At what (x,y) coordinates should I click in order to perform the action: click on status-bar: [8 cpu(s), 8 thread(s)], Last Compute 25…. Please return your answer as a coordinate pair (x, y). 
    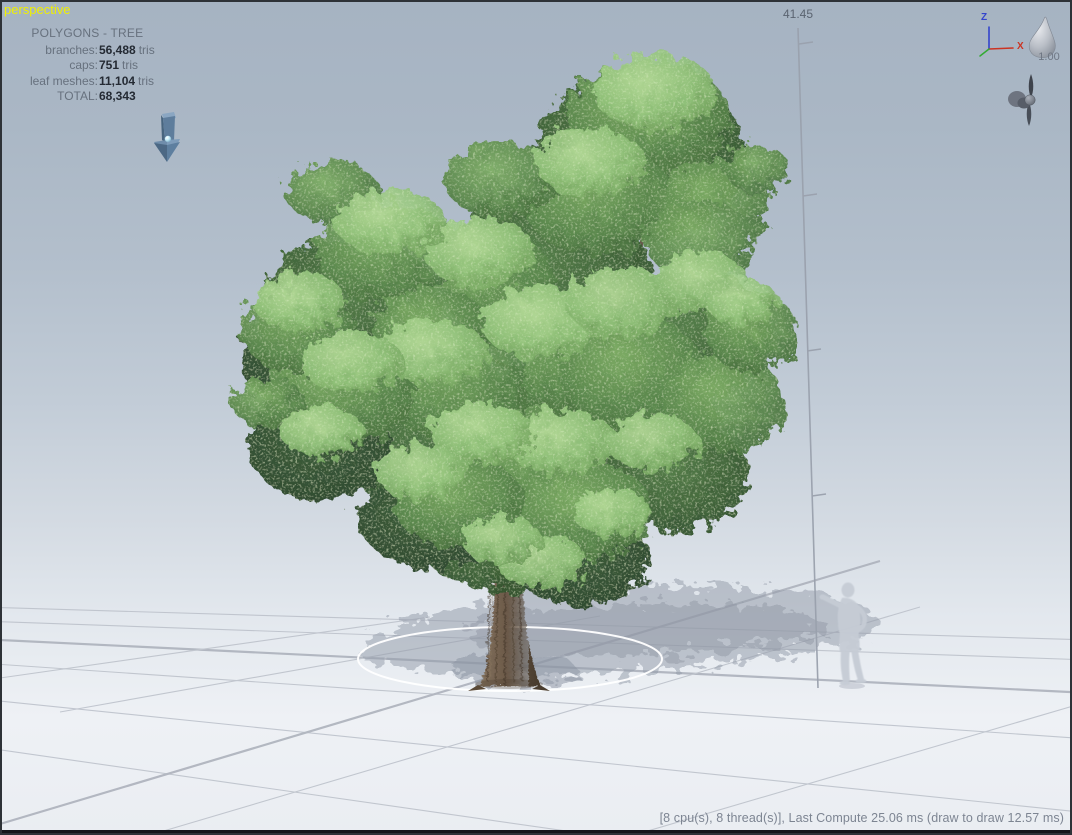
    Looking at the image, I should click on (861, 818).